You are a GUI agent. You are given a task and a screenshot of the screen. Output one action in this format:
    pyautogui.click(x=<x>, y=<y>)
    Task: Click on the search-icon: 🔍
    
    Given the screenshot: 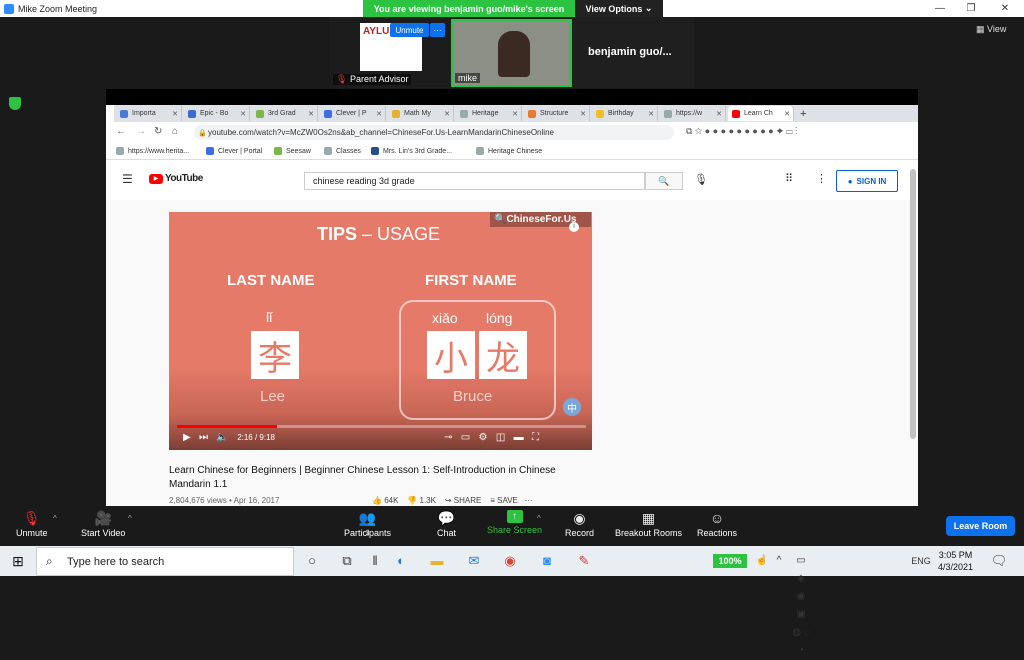 What is the action you would take?
    pyautogui.click(x=664, y=181)
    